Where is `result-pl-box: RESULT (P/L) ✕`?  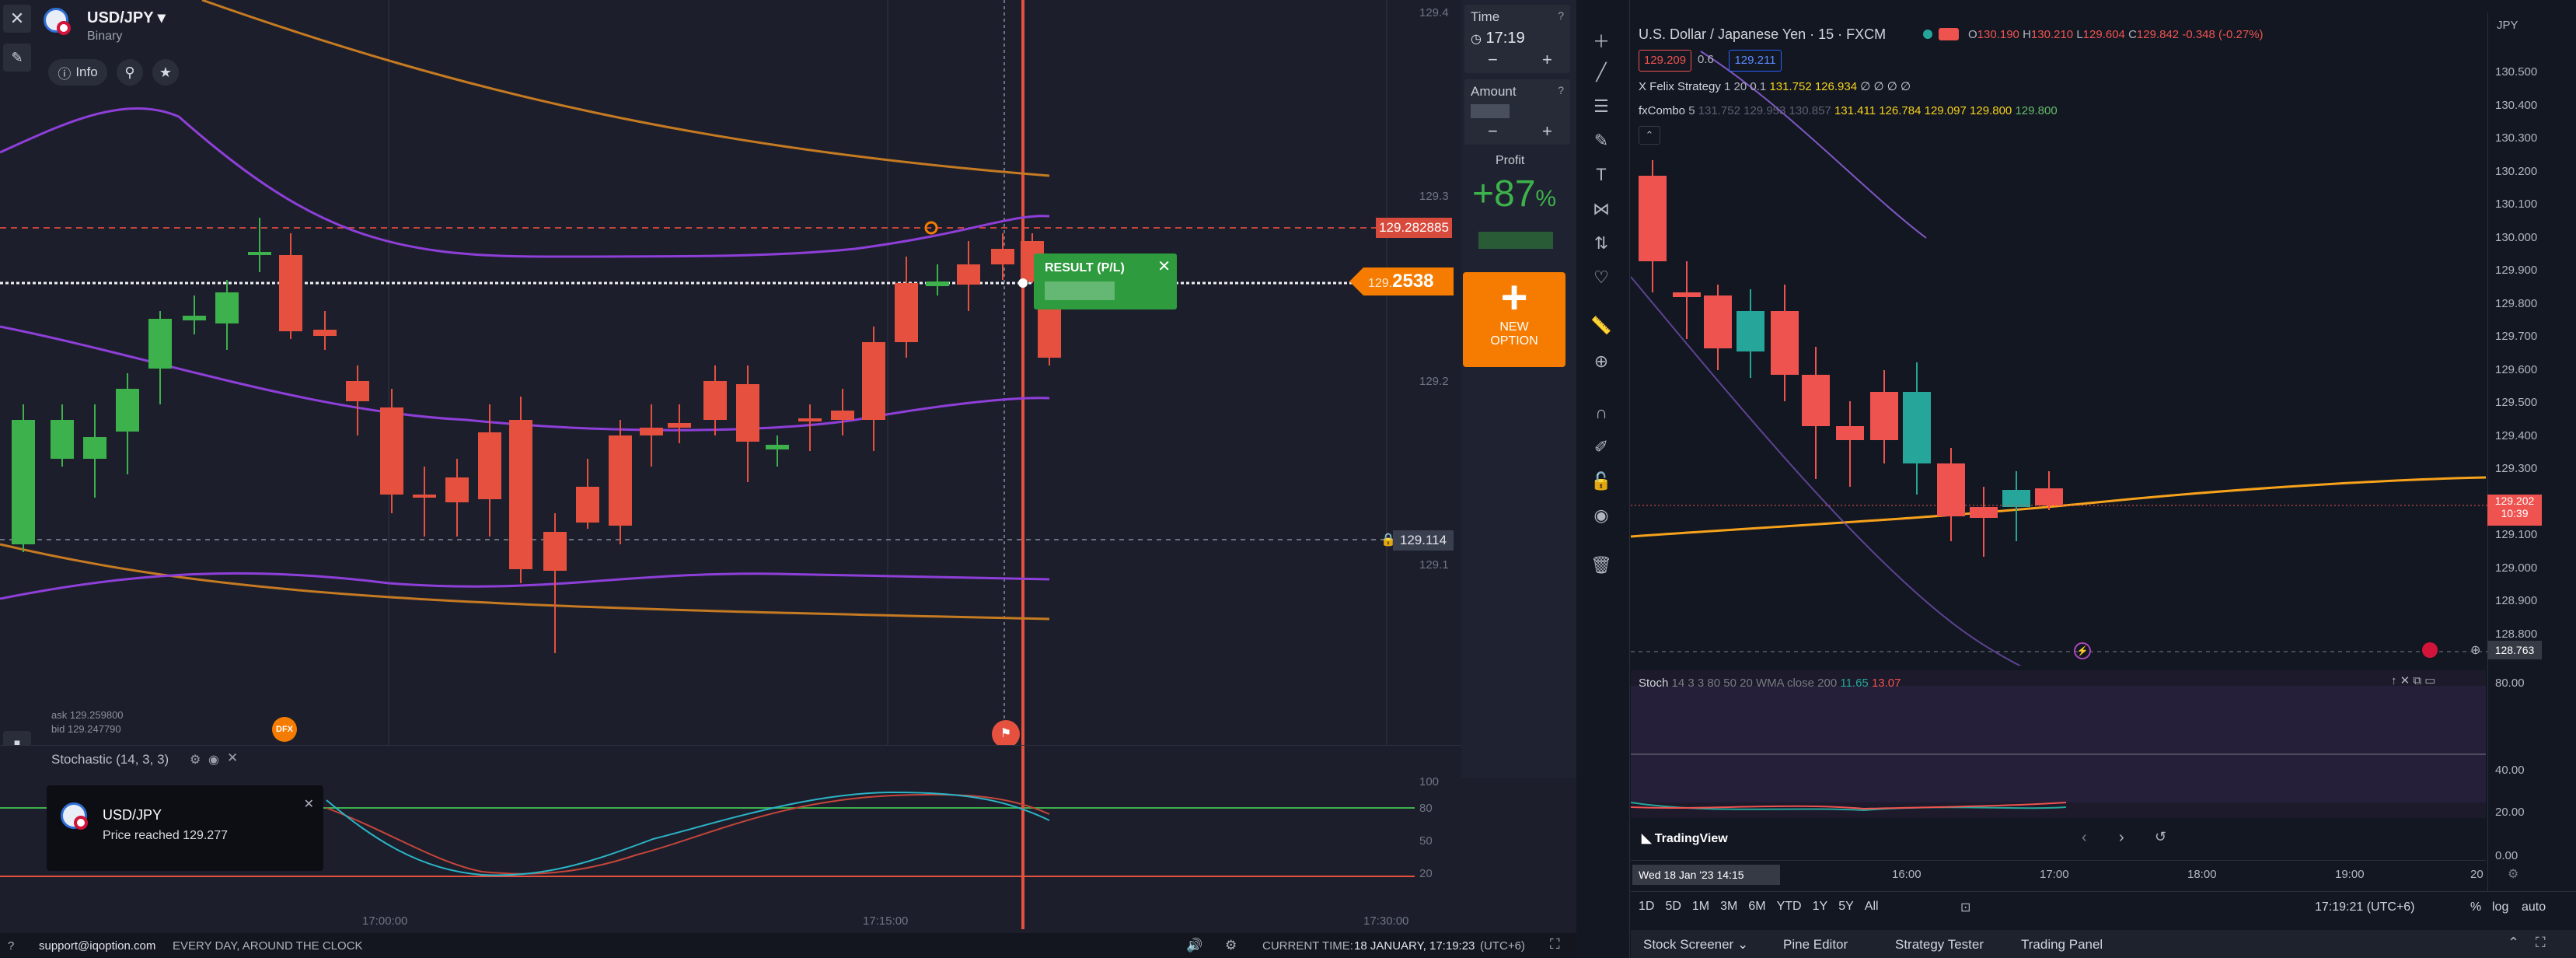 result-pl-box: RESULT (P/L) ✕ is located at coordinates (1106, 281).